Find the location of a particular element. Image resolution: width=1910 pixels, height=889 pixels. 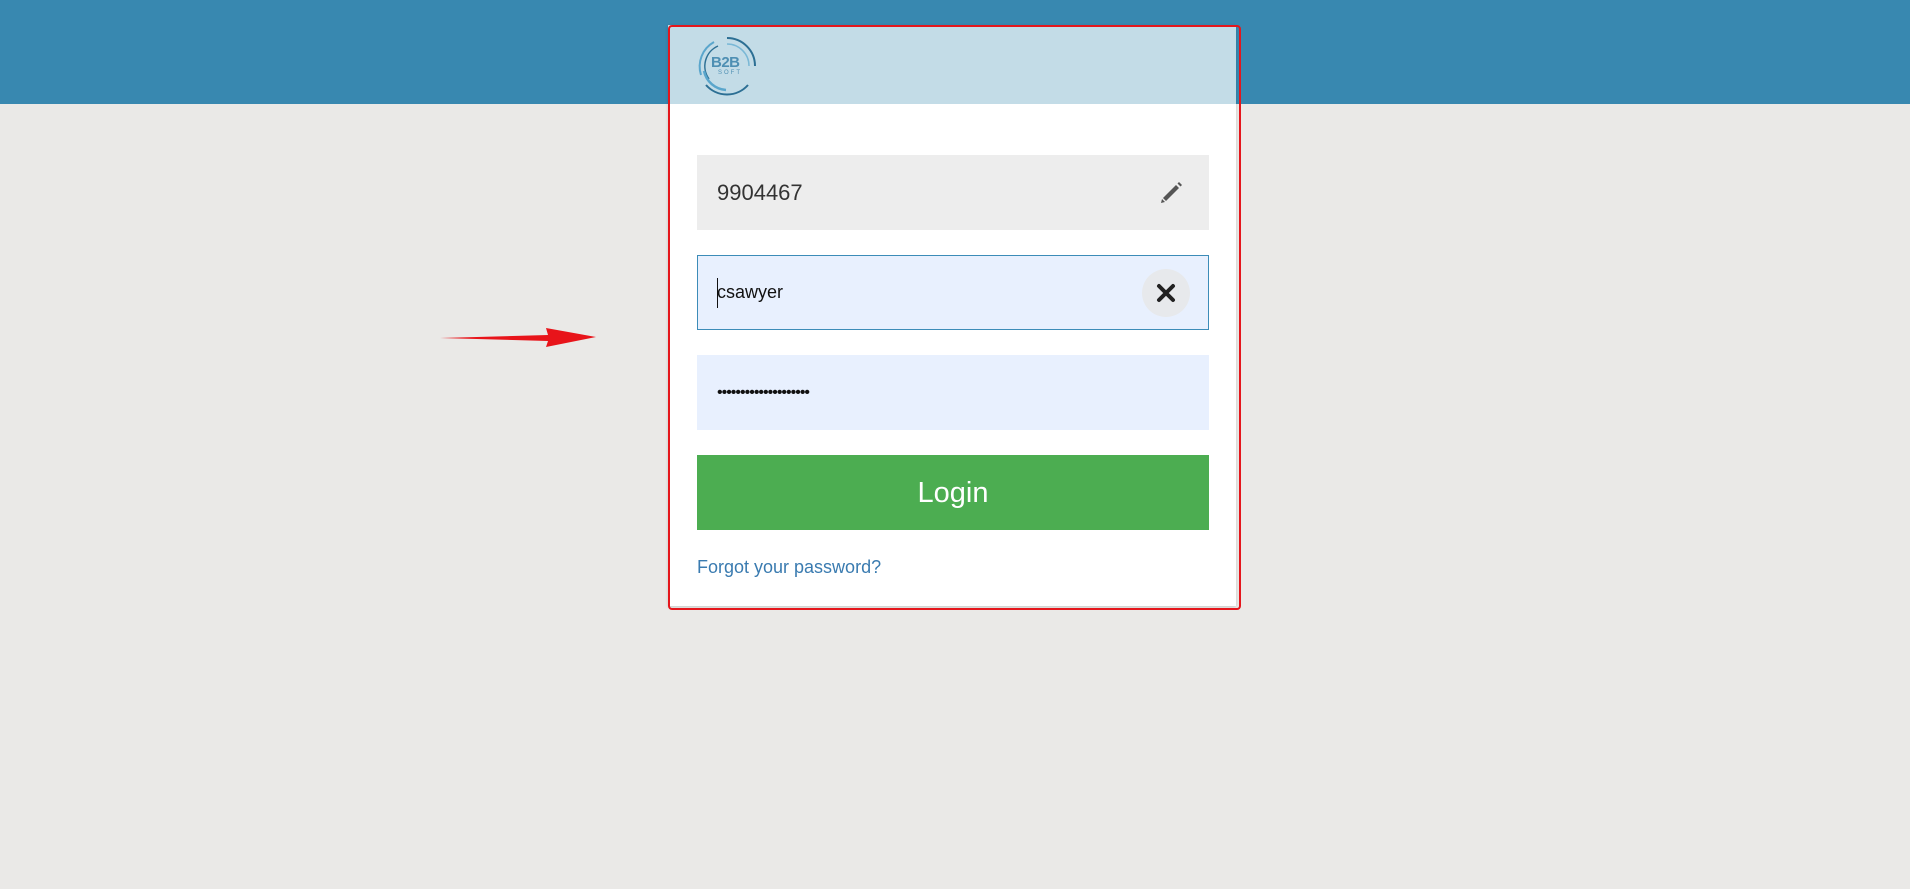

username-field: csawyer is located at coordinates (953, 292).